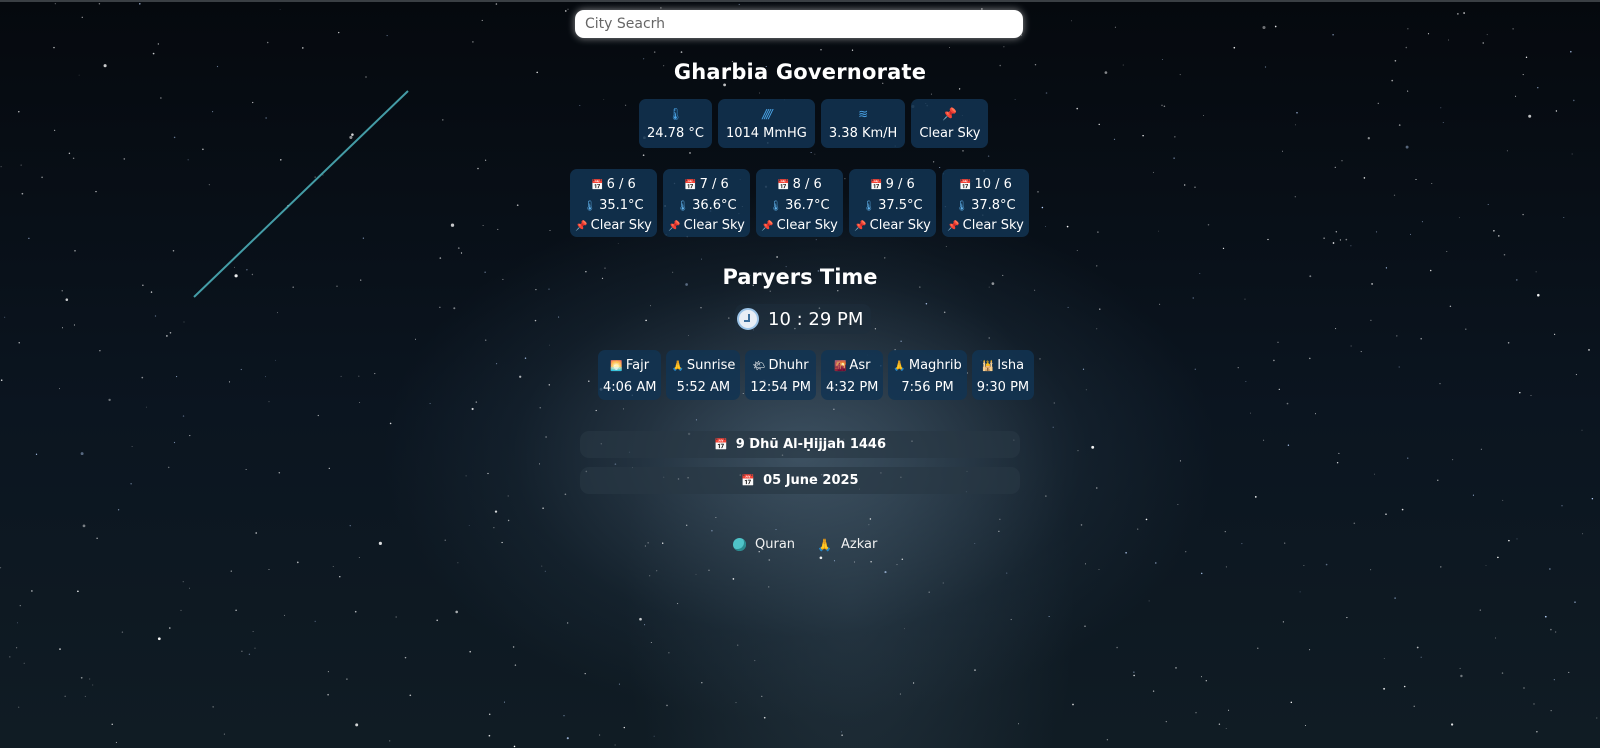 This screenshot has height=748, width=1600. What do you see at coordinates (927, 387) in the screenshot?
I see `prayer-time: 7:56 PM` at bounding box center [927, 387].